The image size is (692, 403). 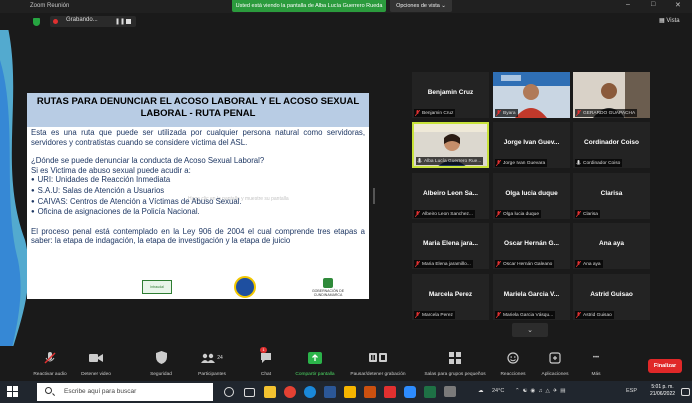 I want to click on participant-display-name: Ana aya, so click(x=611, y=243).